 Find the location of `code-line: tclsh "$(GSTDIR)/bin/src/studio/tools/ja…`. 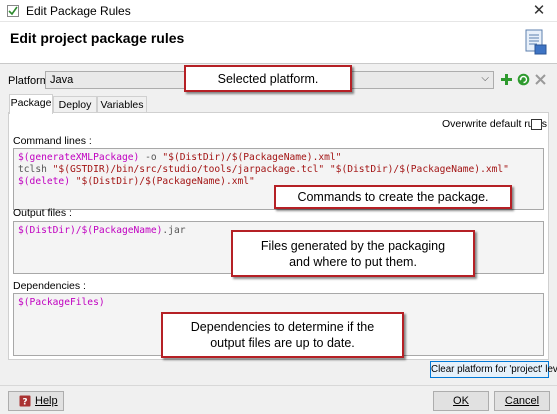

code-line: tclsh "$(GSTDIR)/bin/src/studio/tools/ja… is located at coordinates (263, 169).